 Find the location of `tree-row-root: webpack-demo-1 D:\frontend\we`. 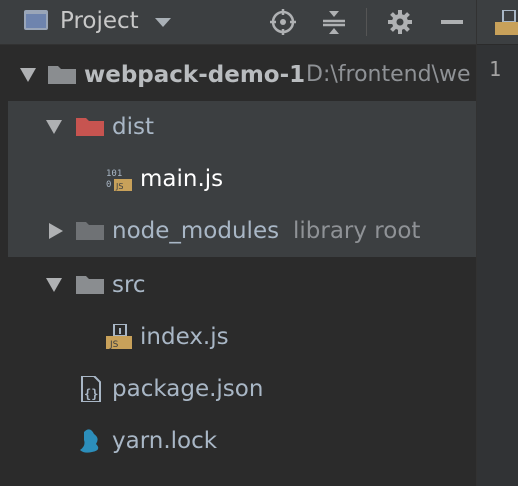

tree-row-root: webpack-demo-1 D:\frontend\we is located at coordinates (242, 75).